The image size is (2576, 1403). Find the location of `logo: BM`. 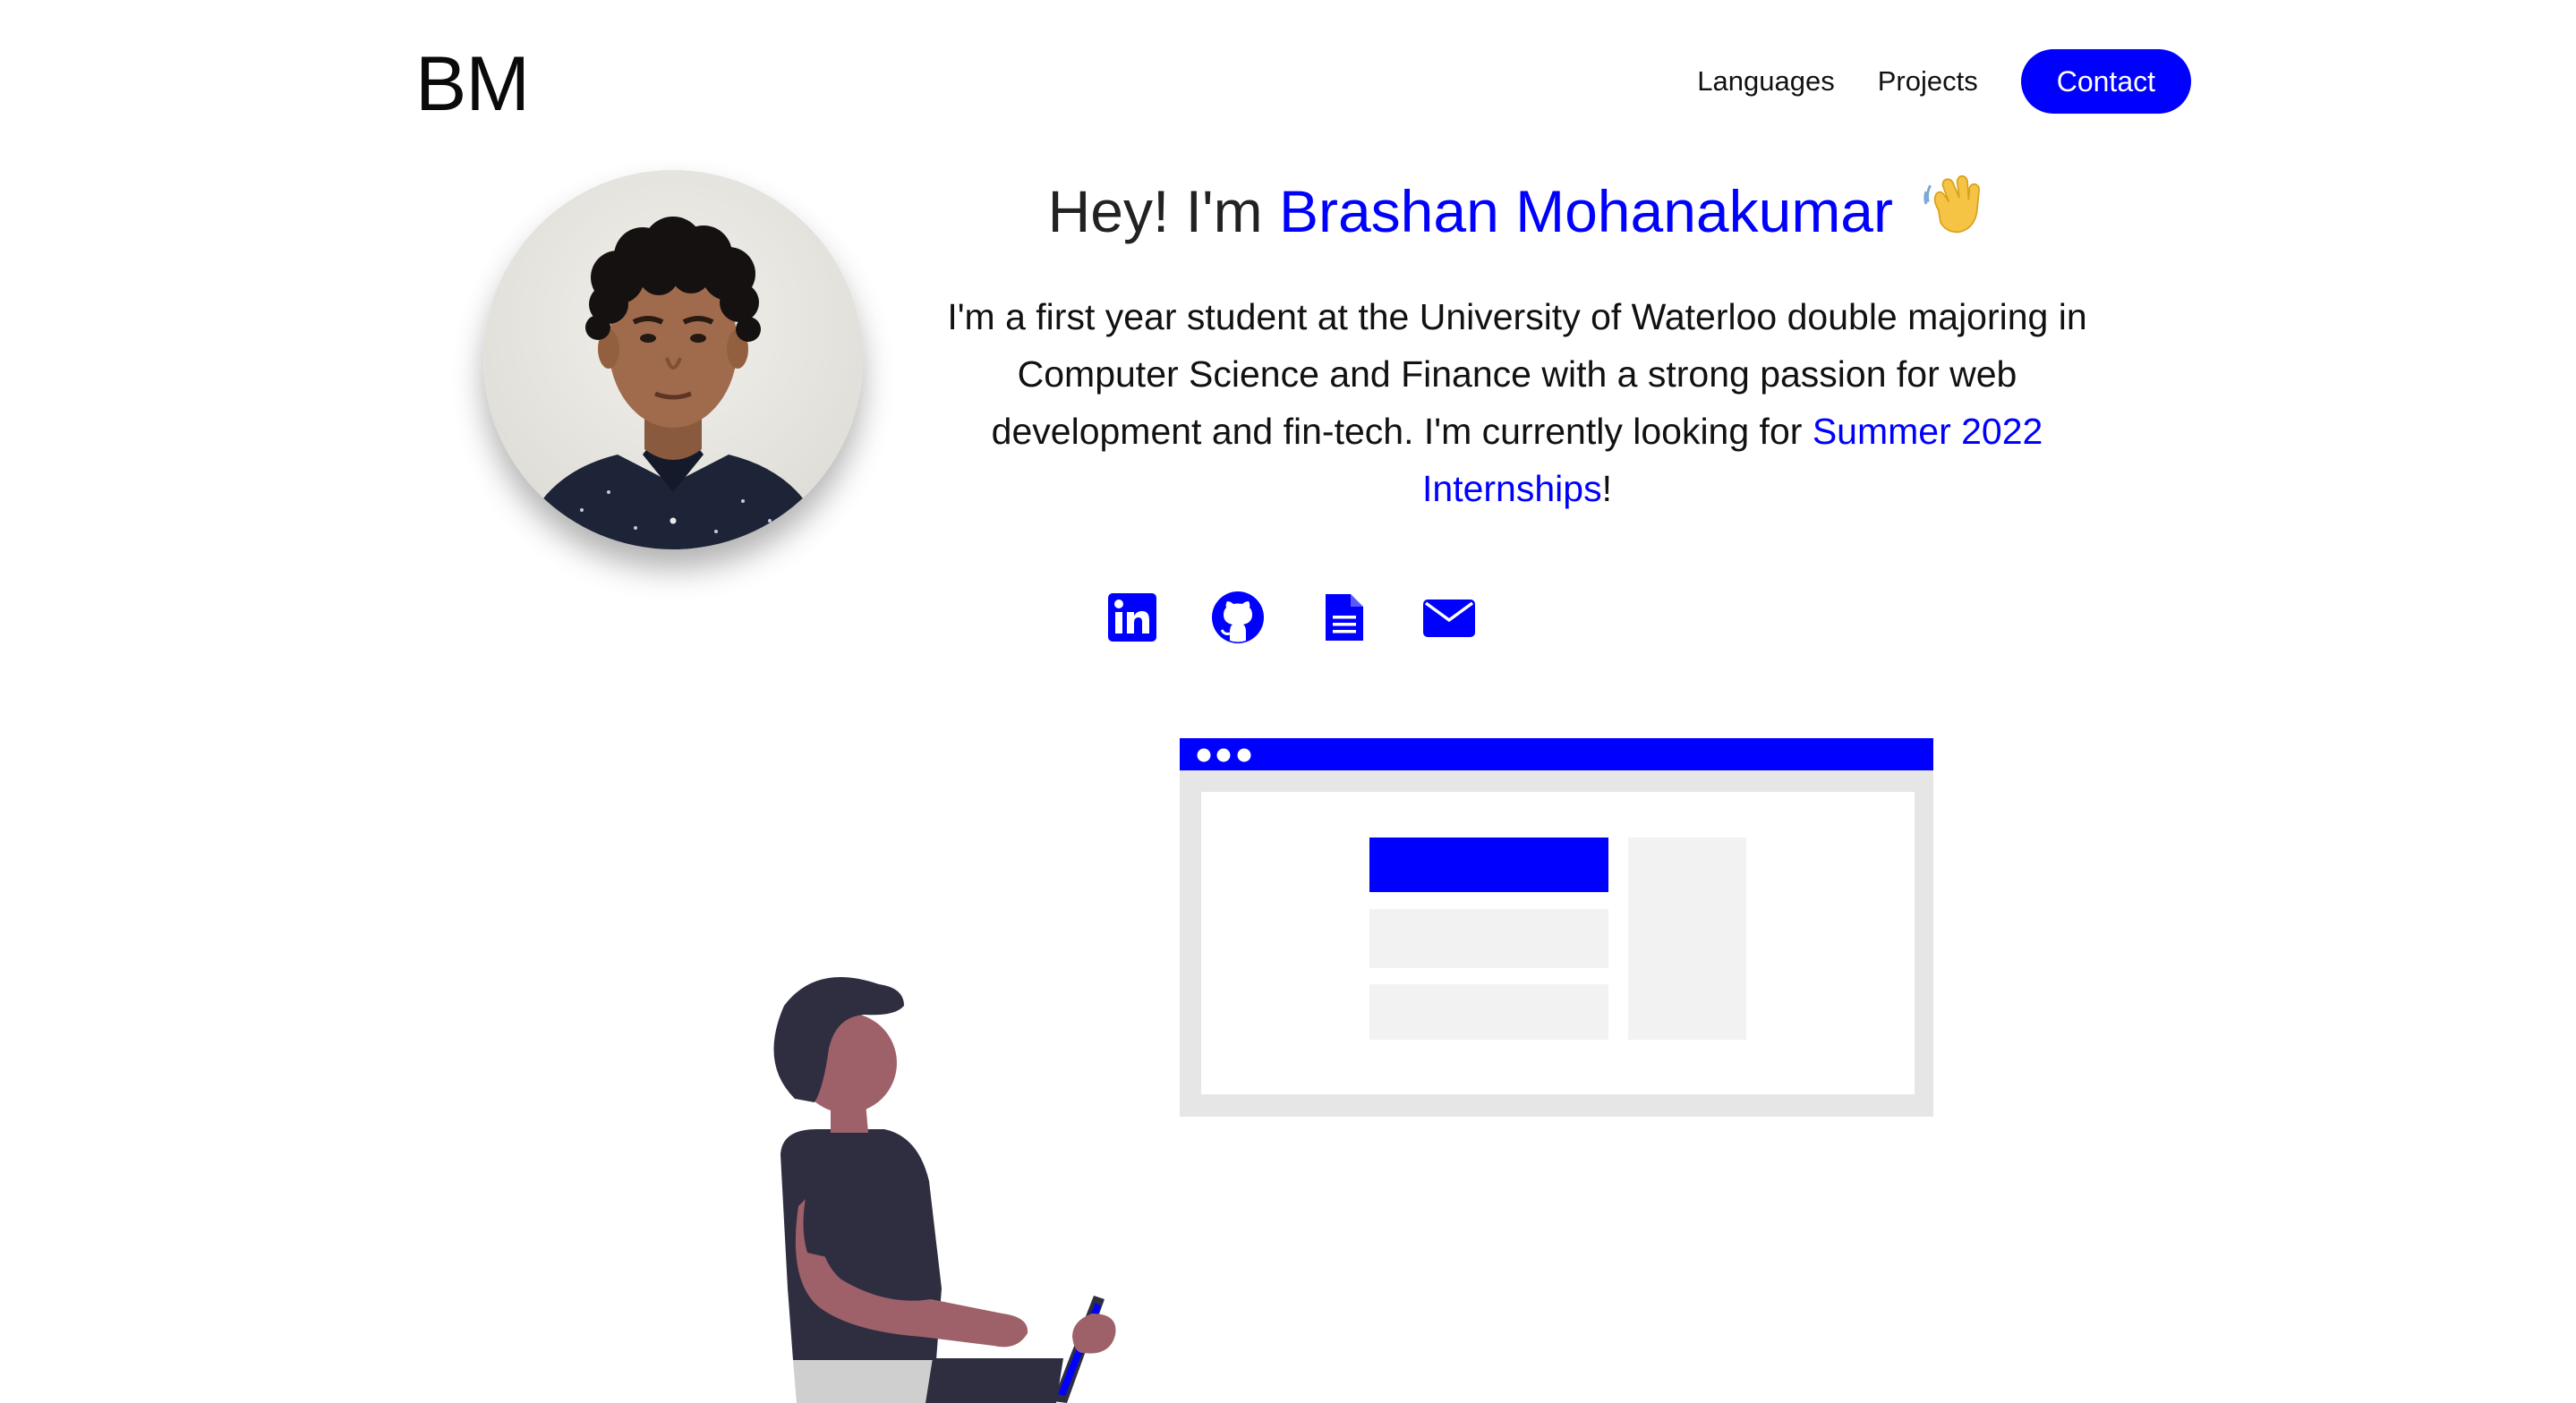

logo: BM is located at coordinates (472, 84).